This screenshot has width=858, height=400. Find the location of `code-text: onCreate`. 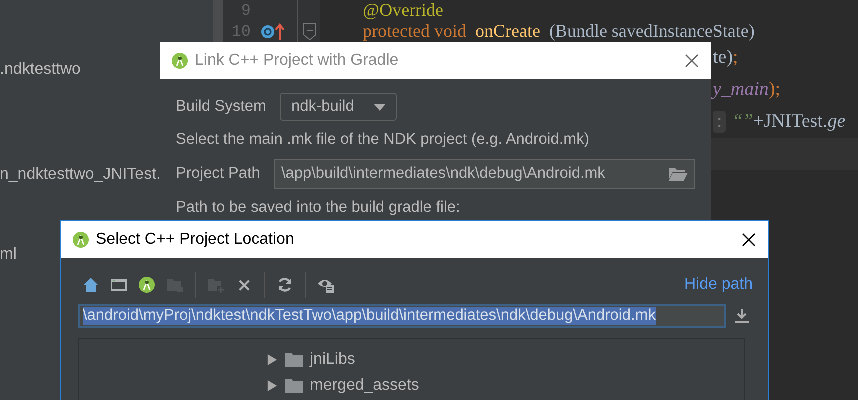

code-text: onCreate is located at coordinates (507, 31).